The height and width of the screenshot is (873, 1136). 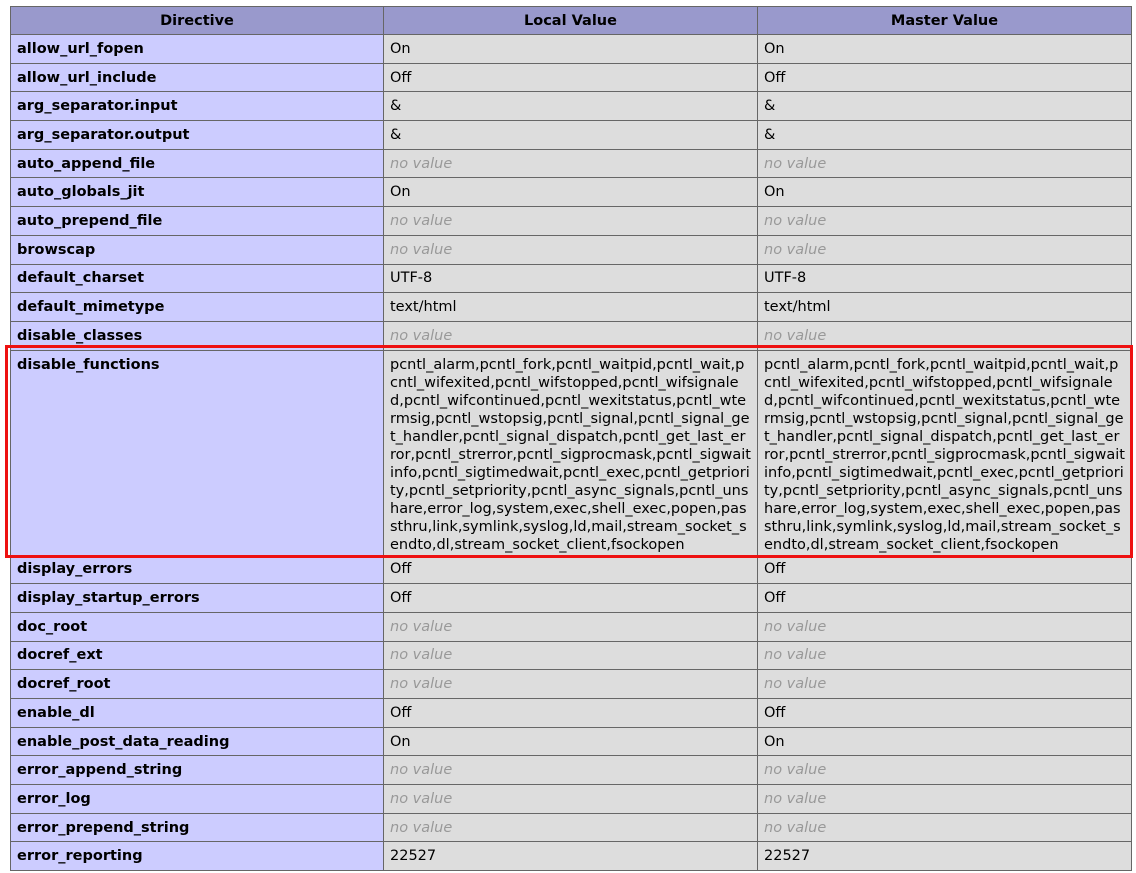 I want to click on directive-name: error_append_string, so click(x=197, y=770).